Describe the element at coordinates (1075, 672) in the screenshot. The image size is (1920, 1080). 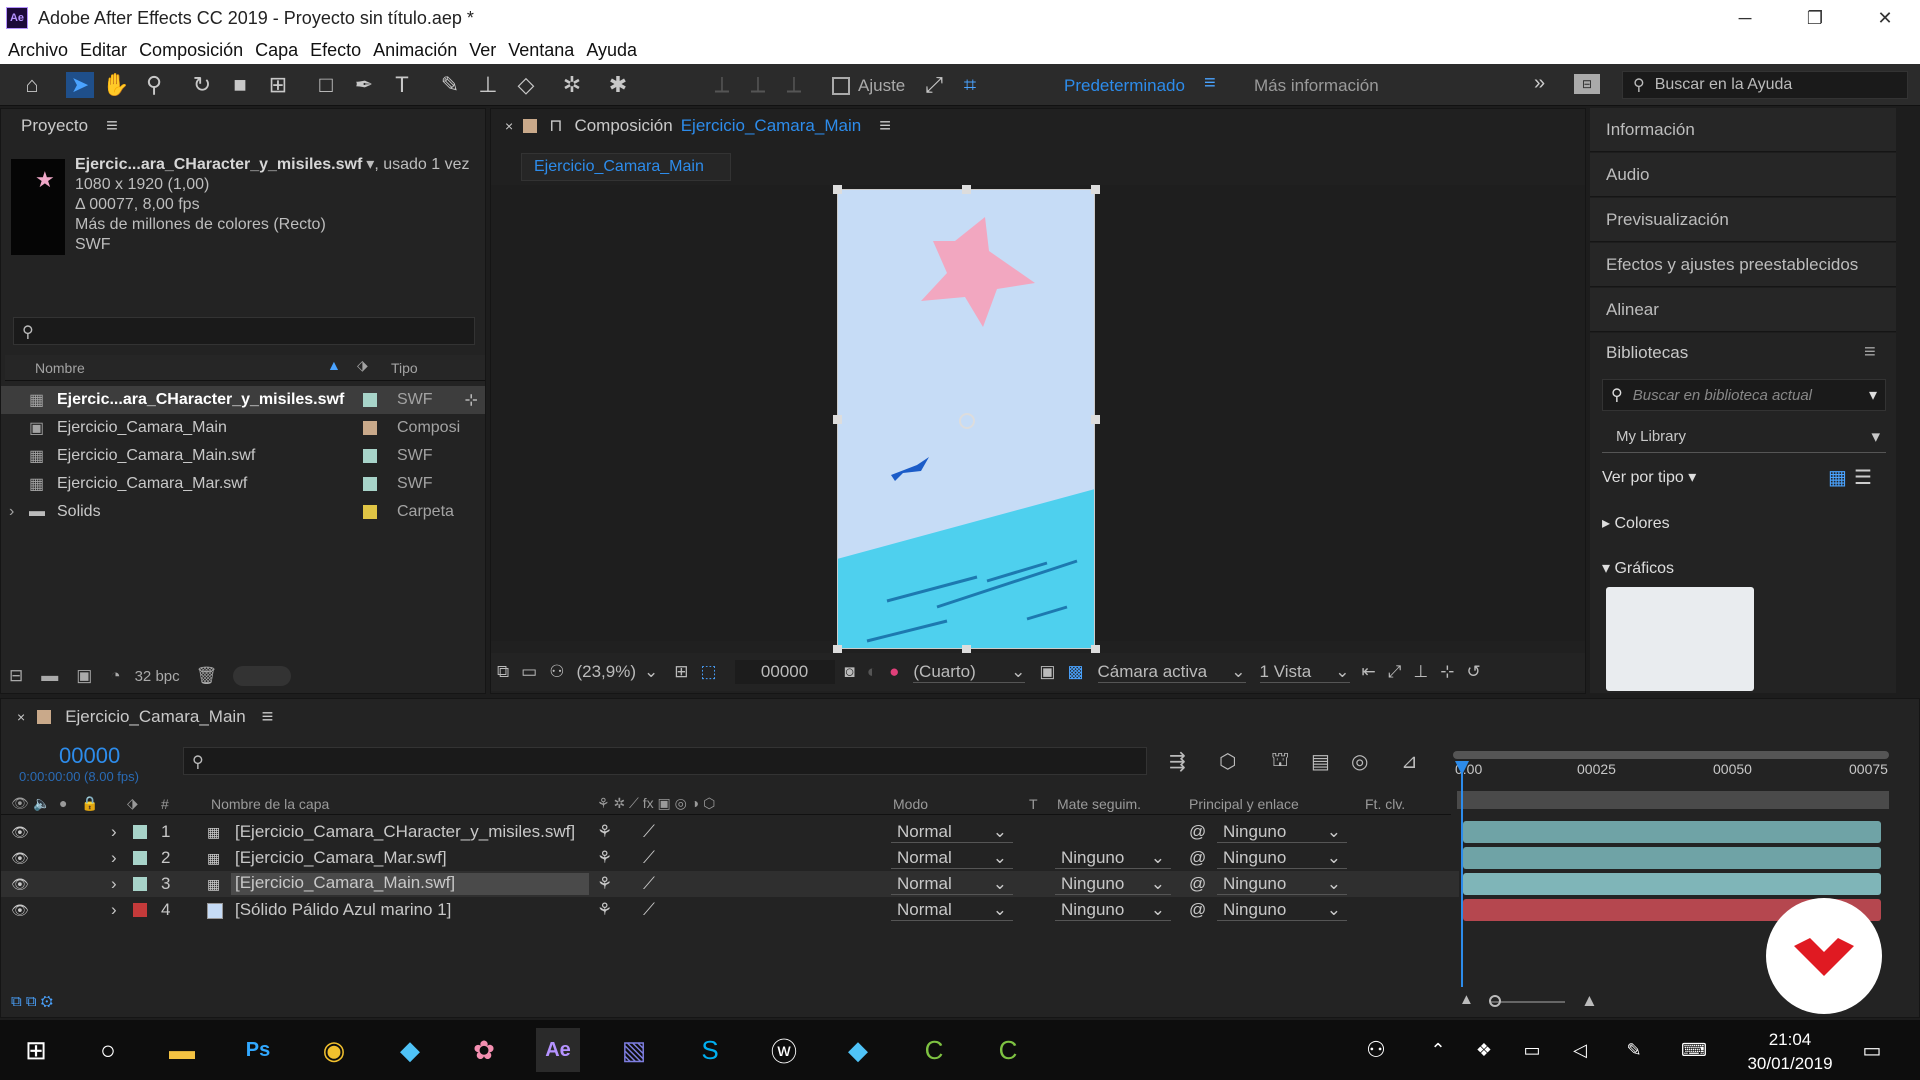
I see `transparency-grid-icon: ▩` at that location.